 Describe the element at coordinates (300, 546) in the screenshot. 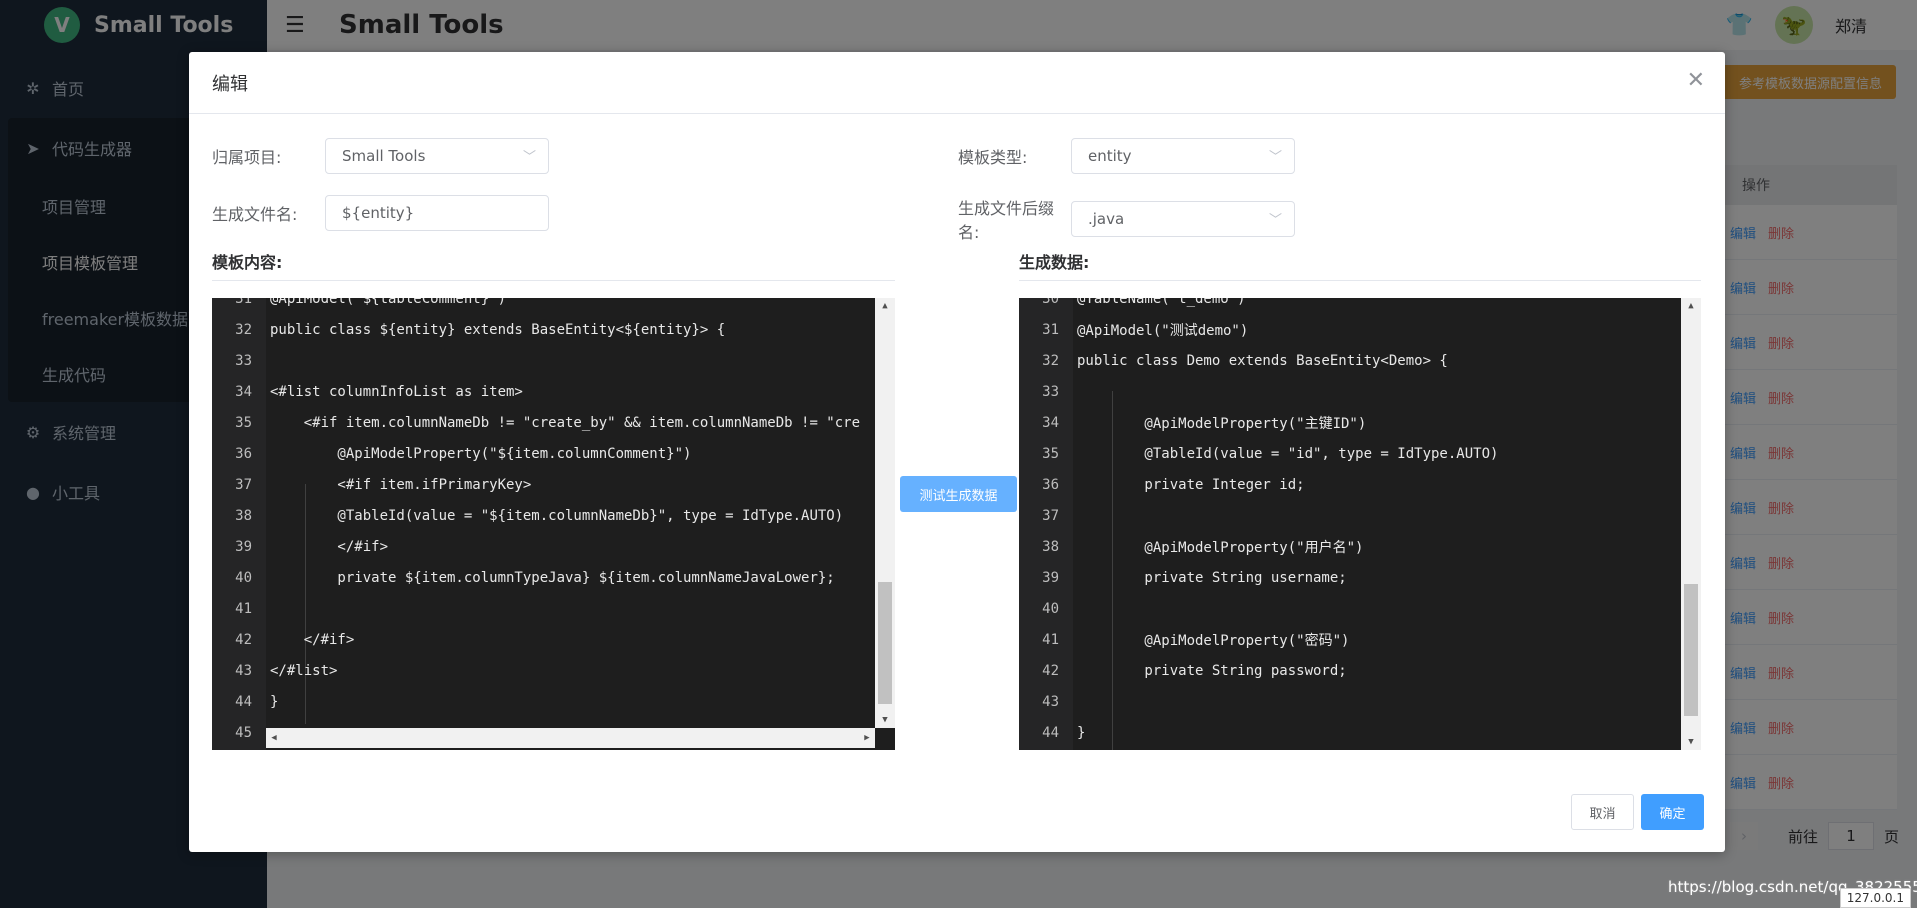

I see `code-line: 39 </#if>` at that location.